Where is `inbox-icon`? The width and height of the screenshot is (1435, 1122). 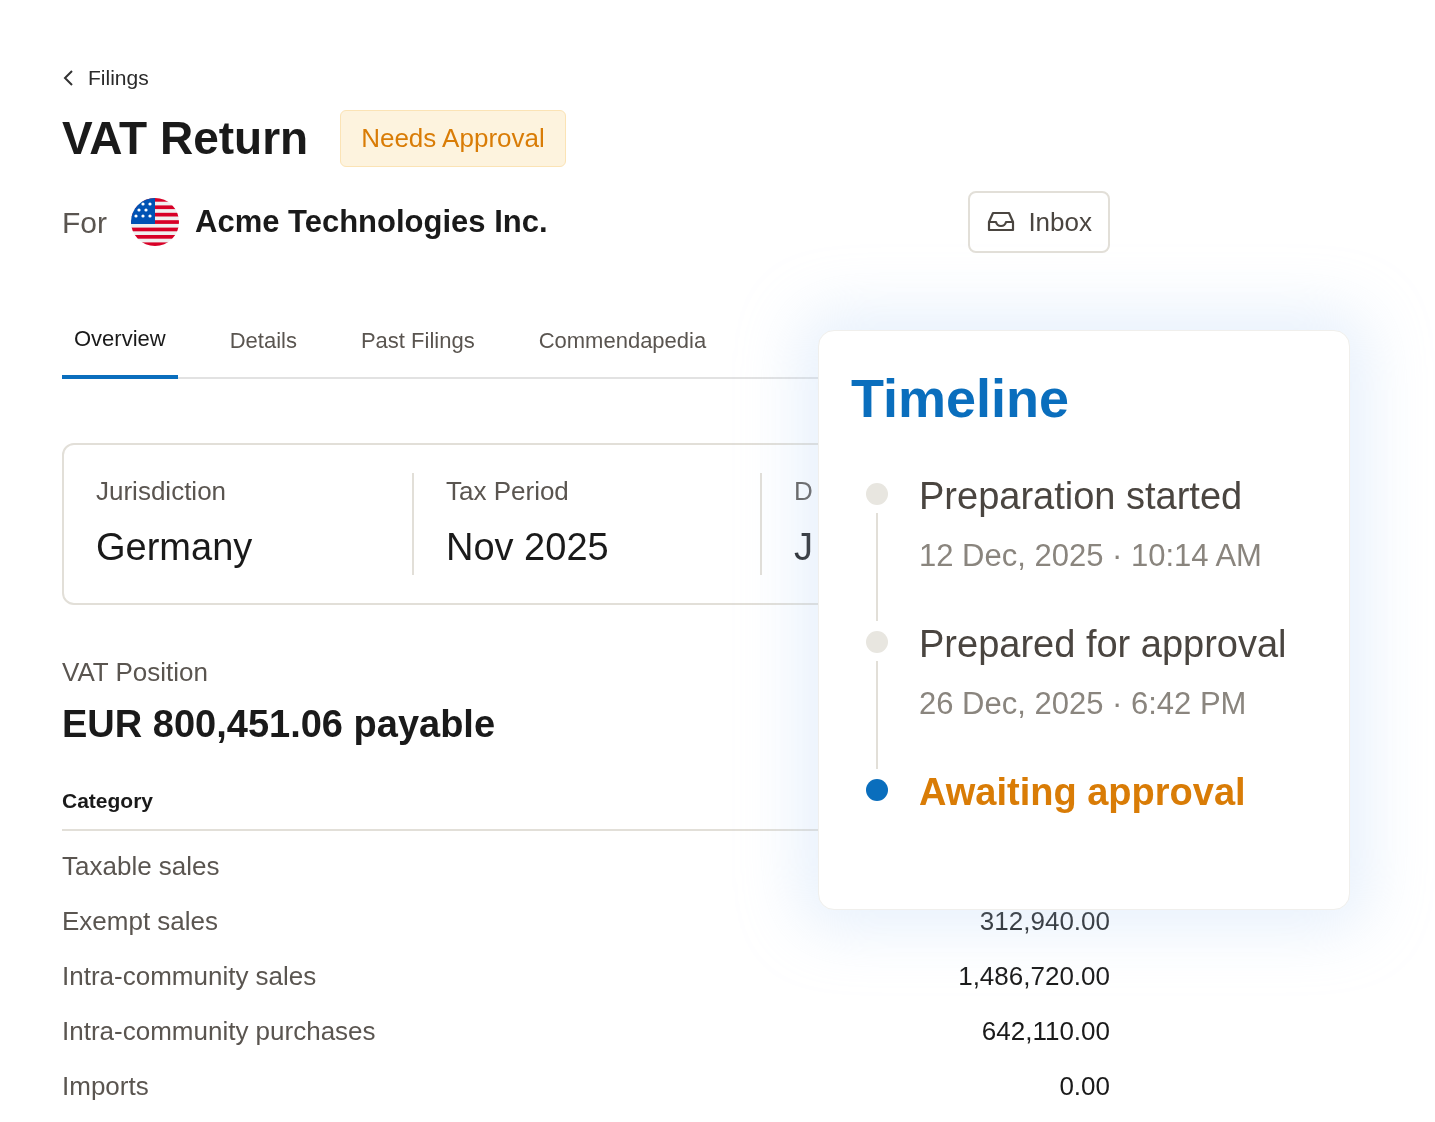 inbox-icon is located at coordinates (1001, 222).